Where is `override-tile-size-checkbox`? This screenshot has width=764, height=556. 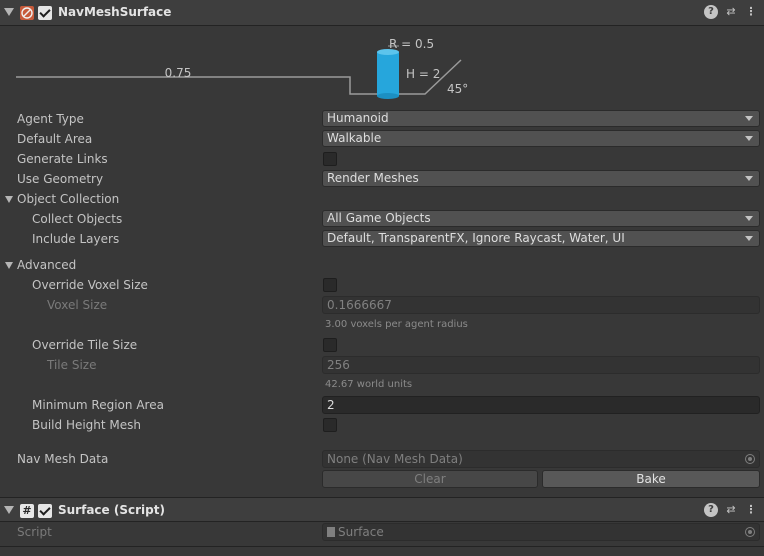 override-tile-size-checkbox is located at coordinates (330, 345).